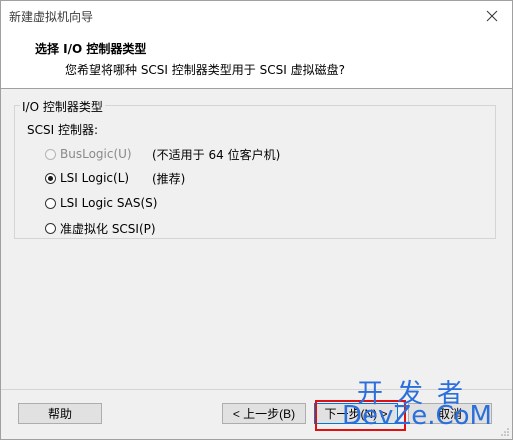 This screenshot has height=440, width=513. I want to click on radio-note: (推荐), so click(169, 179).